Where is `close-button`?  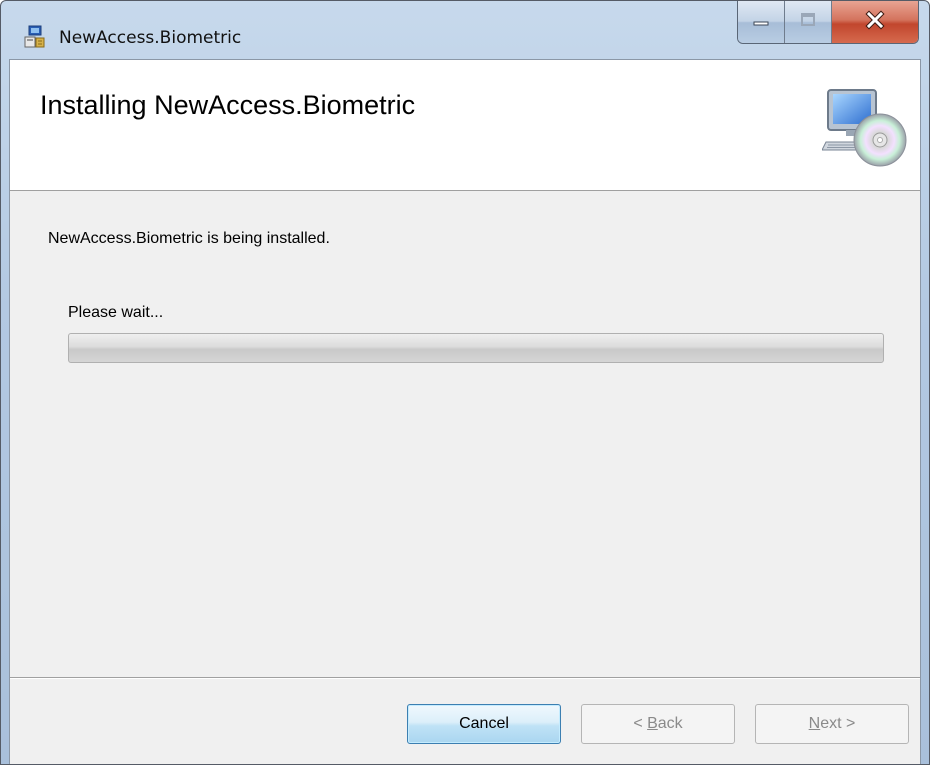 close-button is located at coordinates (875, 22).